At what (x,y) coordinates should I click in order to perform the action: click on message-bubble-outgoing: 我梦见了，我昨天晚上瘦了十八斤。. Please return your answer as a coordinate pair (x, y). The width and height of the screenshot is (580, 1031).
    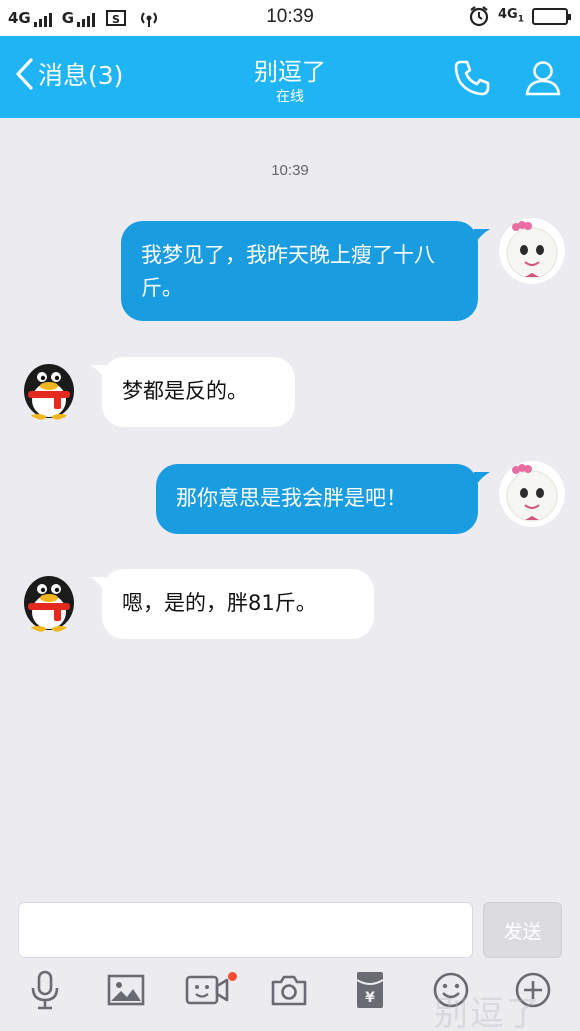
    Looking at the image, I should click on (299, 271).